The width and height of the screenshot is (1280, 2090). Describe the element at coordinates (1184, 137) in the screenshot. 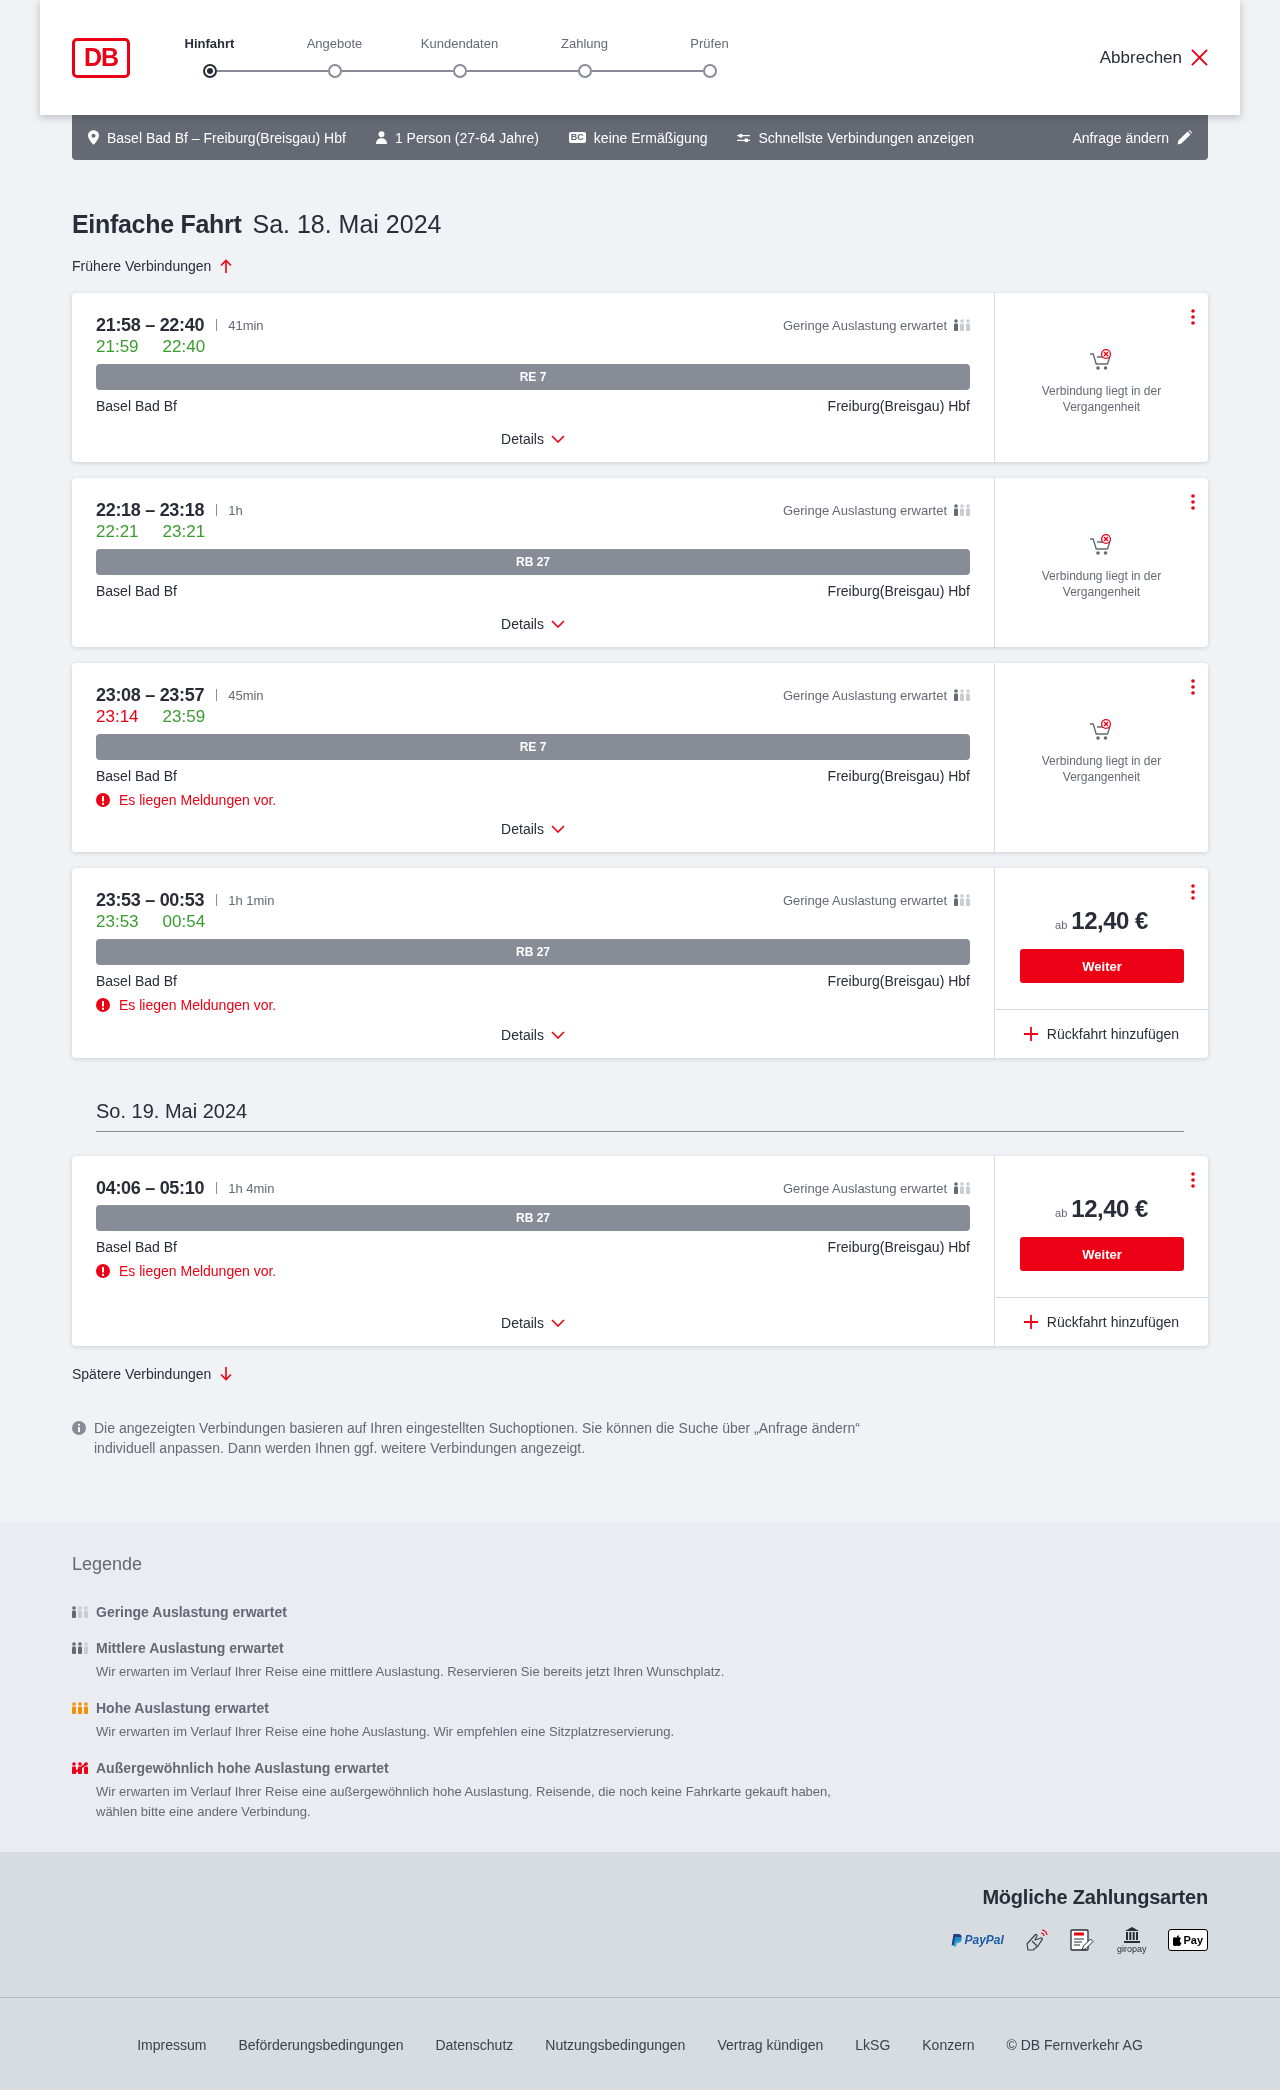

I see `pencil-icon` at that location.